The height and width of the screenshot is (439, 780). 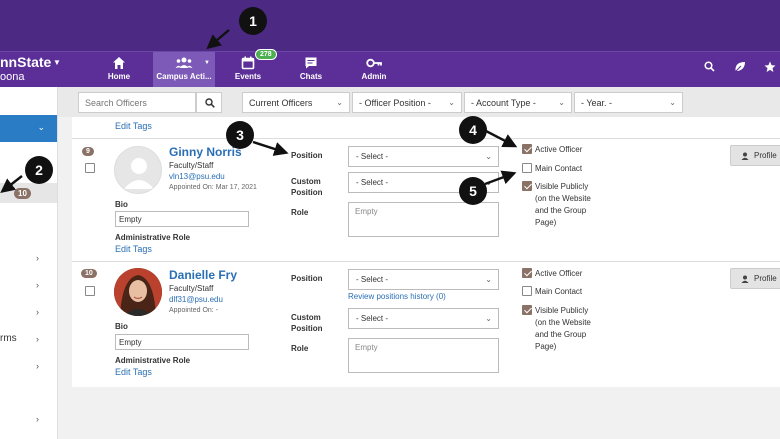 What do you see at coordinates (29, 263) in the screenshot?
I see `left-sidebar: ⌄ 10 › › › › › ›` at bounding box center [29, 263].